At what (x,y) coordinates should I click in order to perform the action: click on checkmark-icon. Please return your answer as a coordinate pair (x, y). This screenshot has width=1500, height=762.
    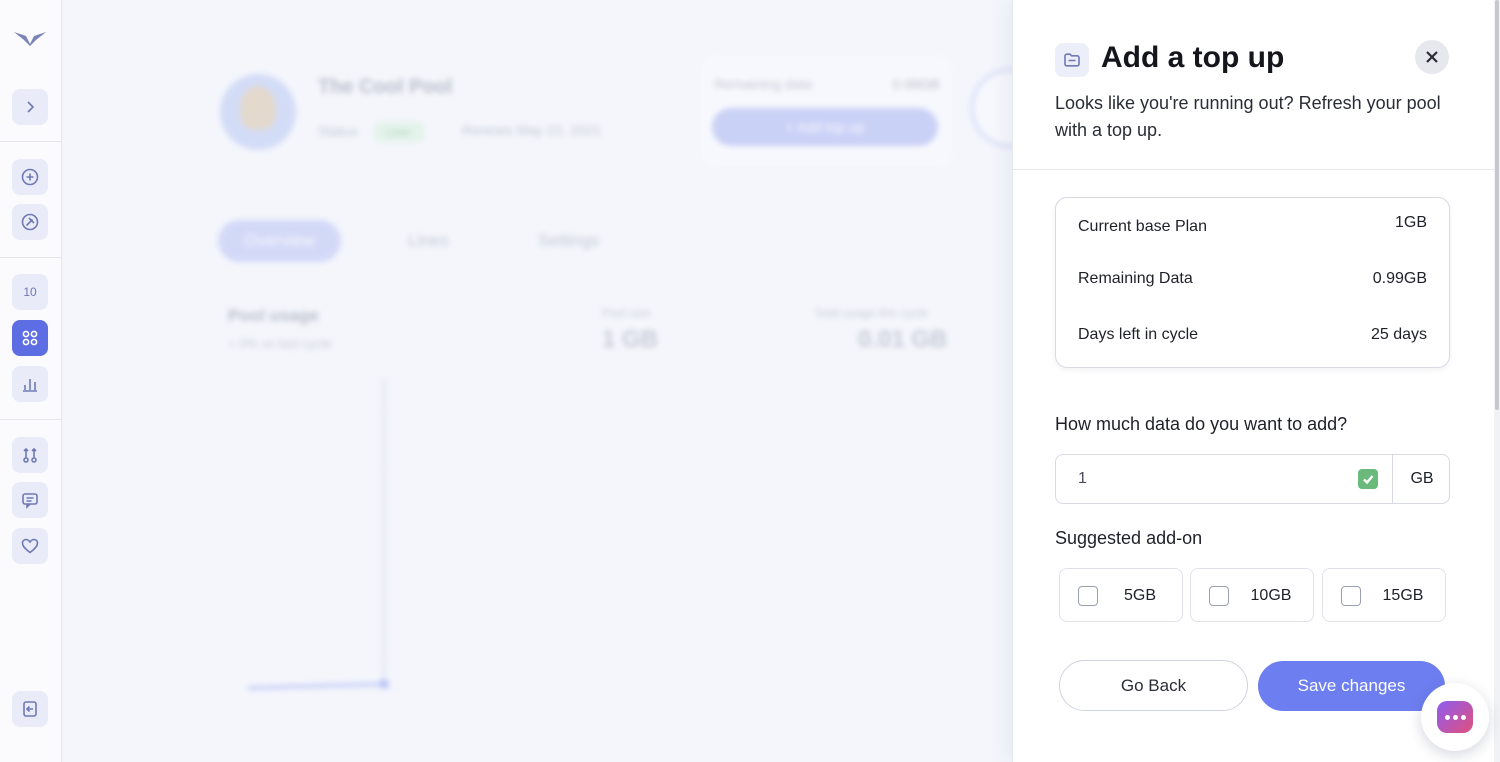
    Looking at the image, I should click on (1368, 479).